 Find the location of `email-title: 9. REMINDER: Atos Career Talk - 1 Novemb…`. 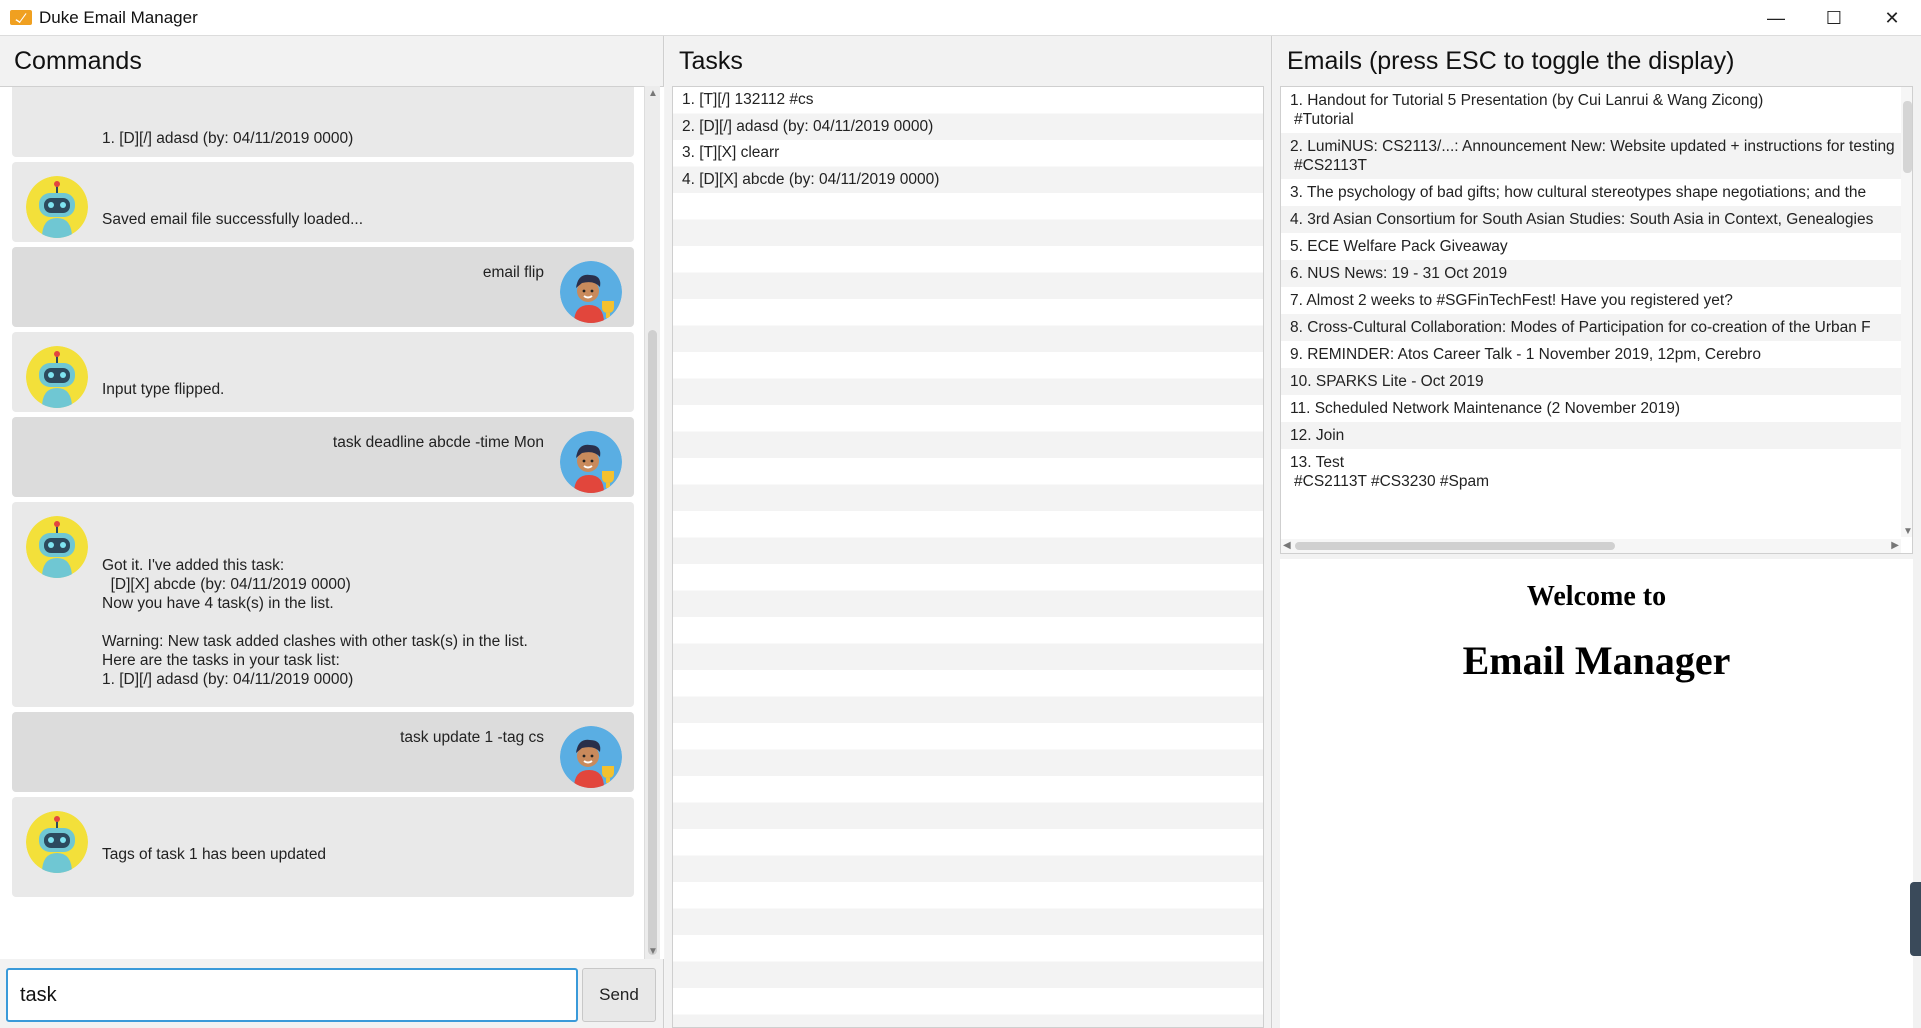

email-title: 9. REMINDER: Atos Career Talk - 1 Novemb… is located at coordinates (1525, 354).